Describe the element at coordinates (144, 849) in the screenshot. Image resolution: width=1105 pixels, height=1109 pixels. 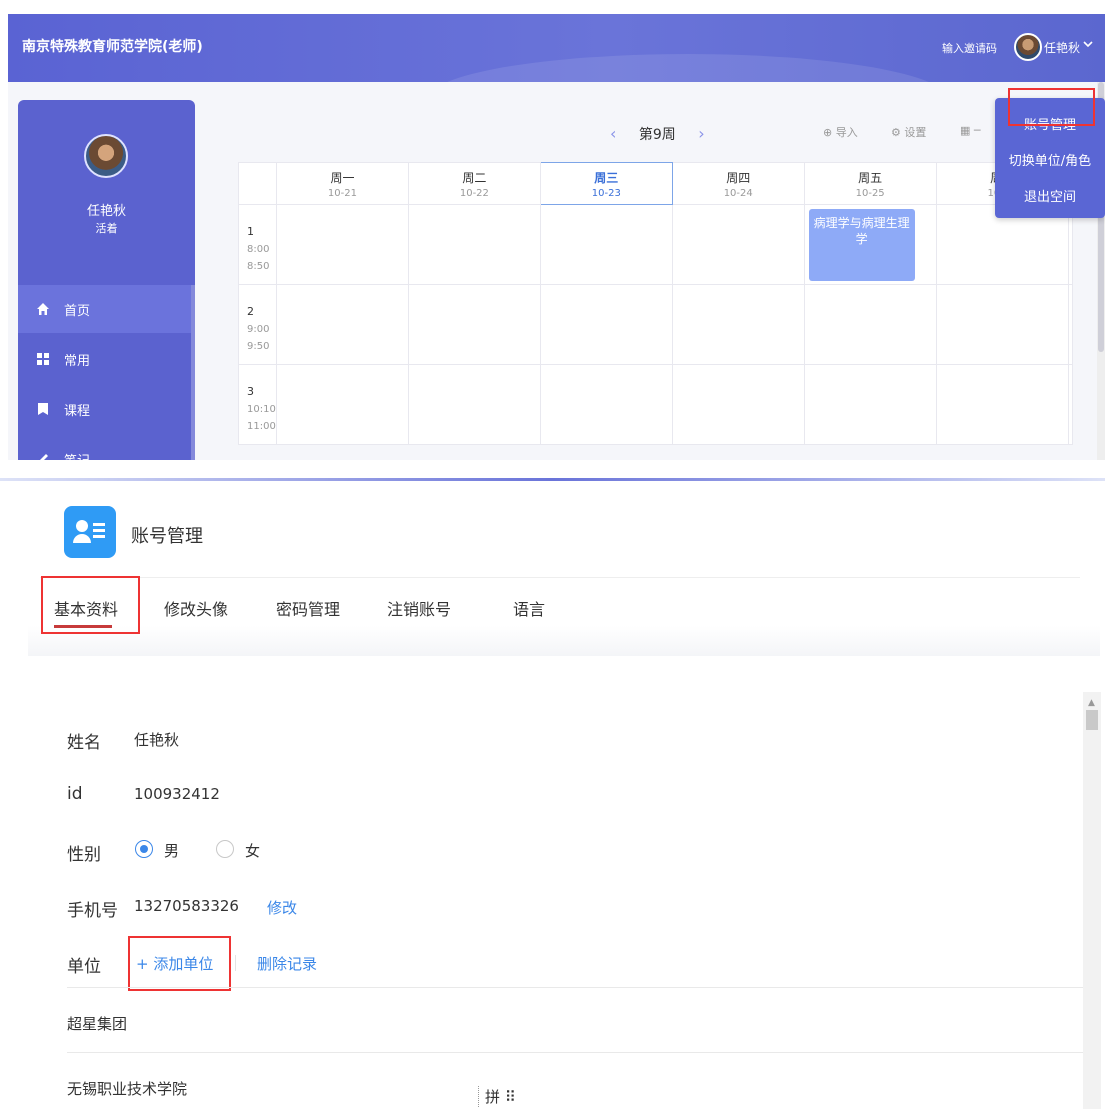
I see `gender-male-radio` at that location.